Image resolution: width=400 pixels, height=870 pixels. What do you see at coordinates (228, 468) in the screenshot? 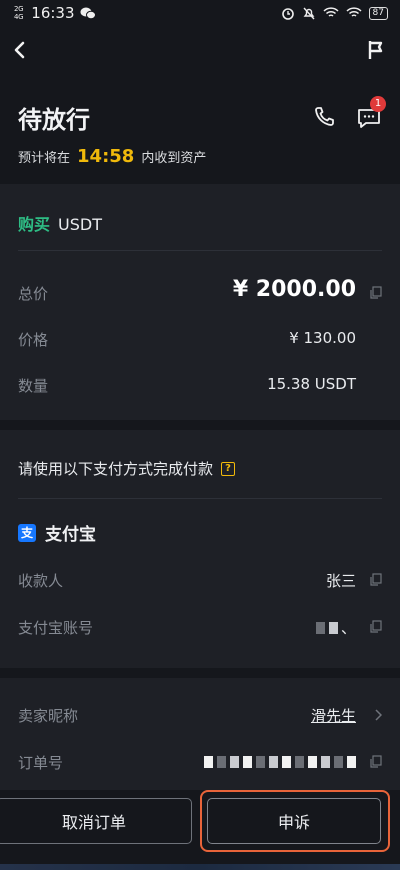
I see `help-icon: ?` at bounding box center [228, 468].